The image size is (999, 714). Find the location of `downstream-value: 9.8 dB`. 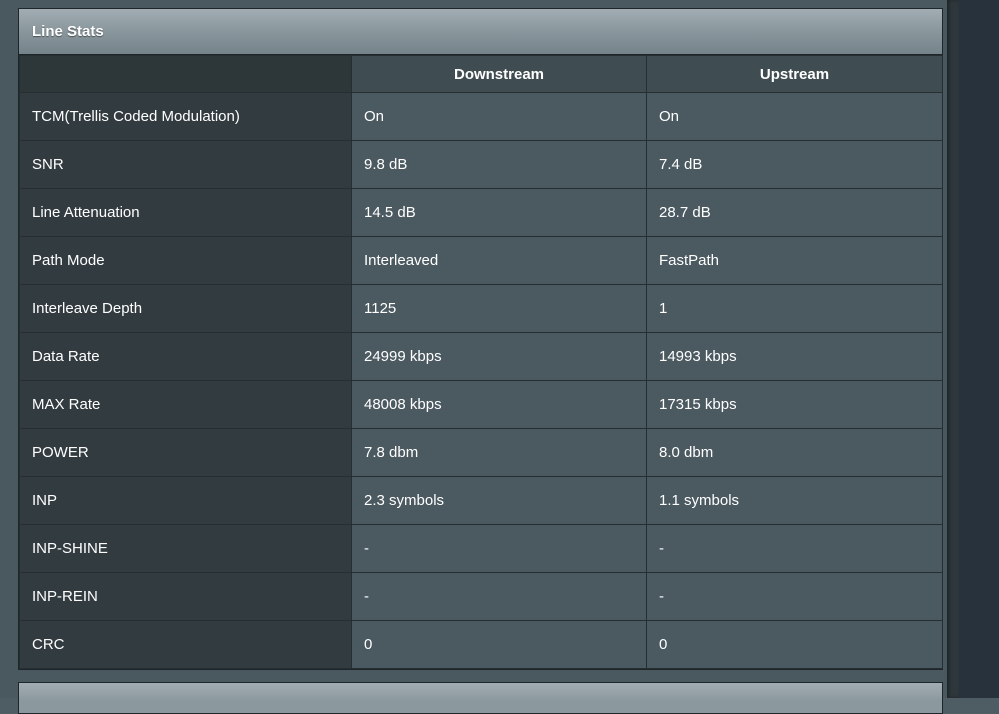

downstream-value: 9.8 dB is located at coordinates (499, 164).